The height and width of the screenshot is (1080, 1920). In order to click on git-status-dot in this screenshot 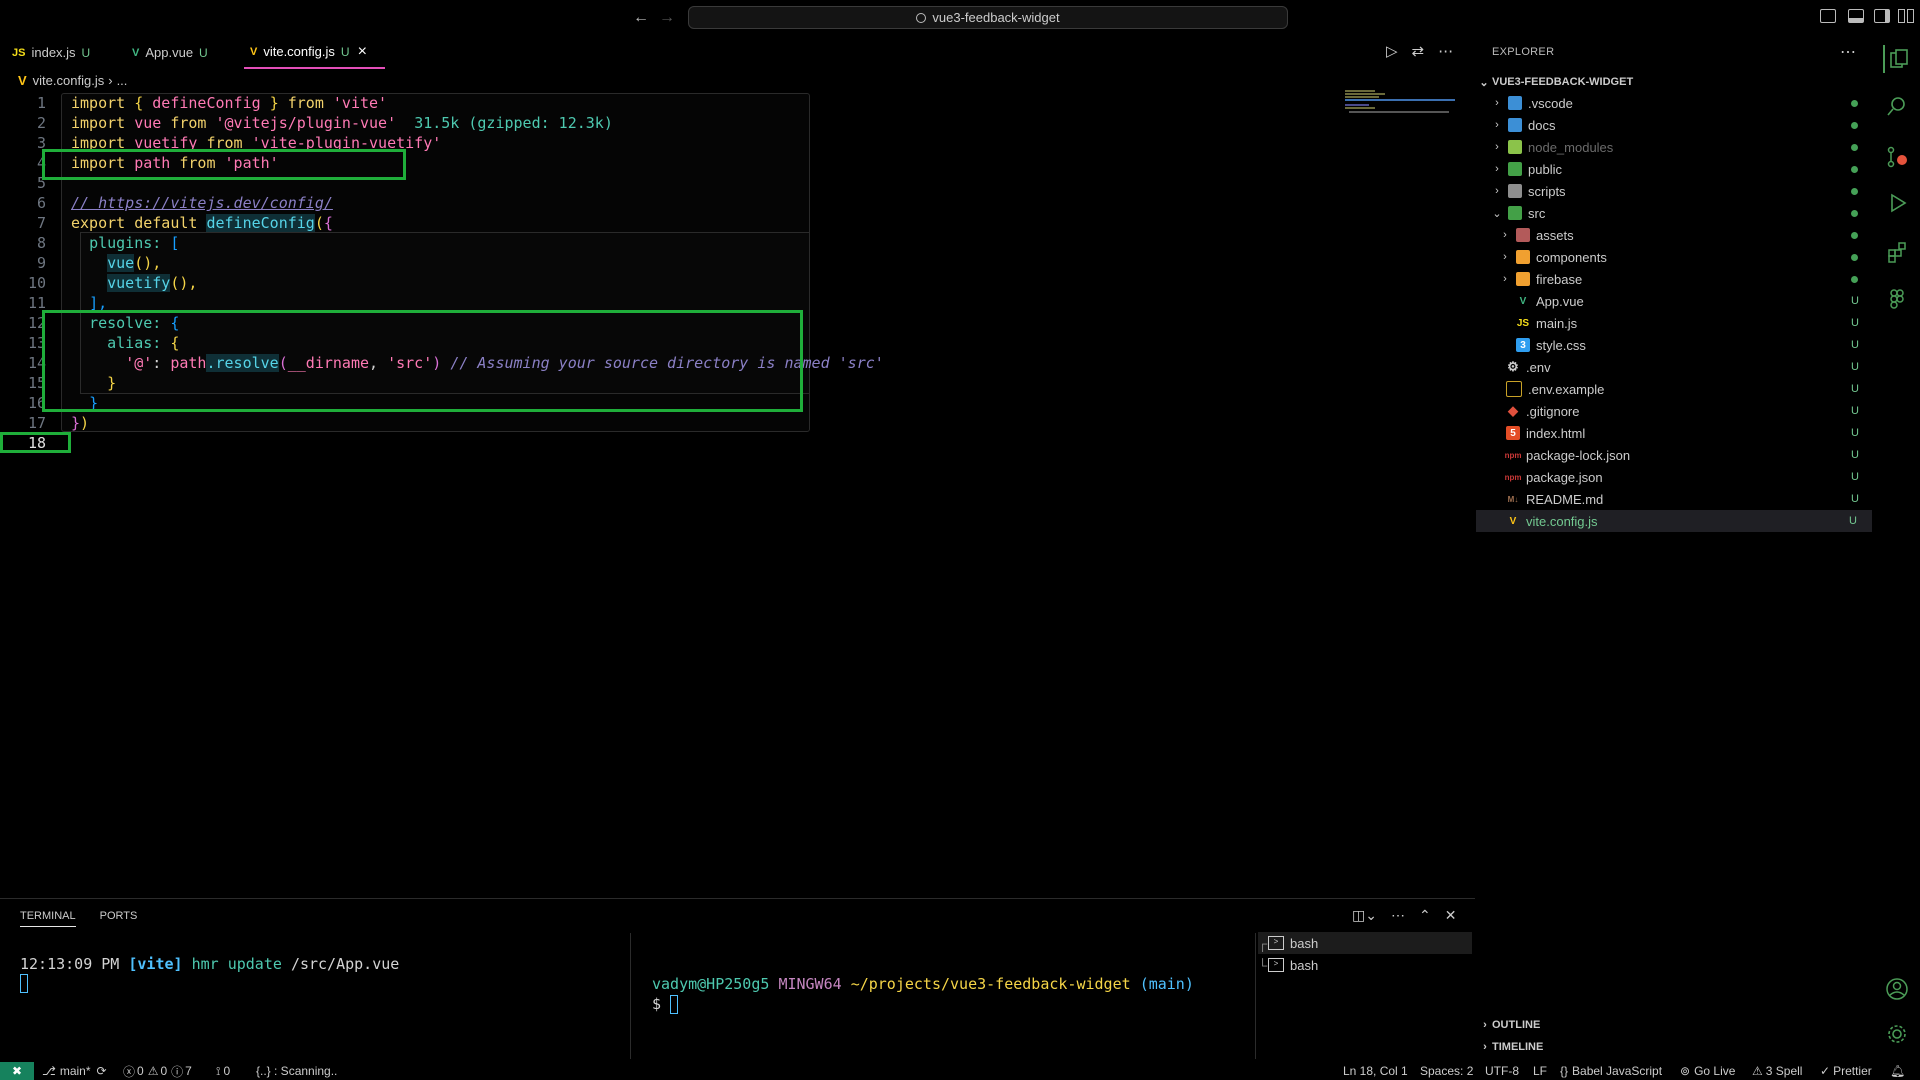, I will do `click(1854, 125)`.